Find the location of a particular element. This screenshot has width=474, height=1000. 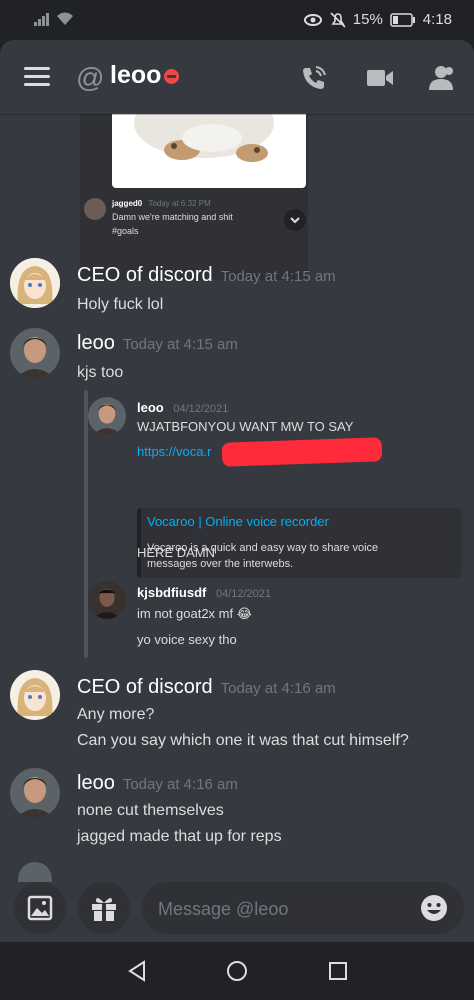

message-input is located at coordinates (278, 909).